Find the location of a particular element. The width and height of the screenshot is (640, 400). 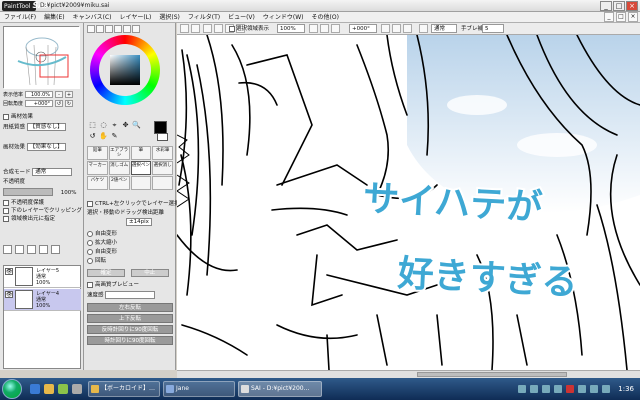

tool-binary-pen: 2値ペン is located at coordinates (119, 183).